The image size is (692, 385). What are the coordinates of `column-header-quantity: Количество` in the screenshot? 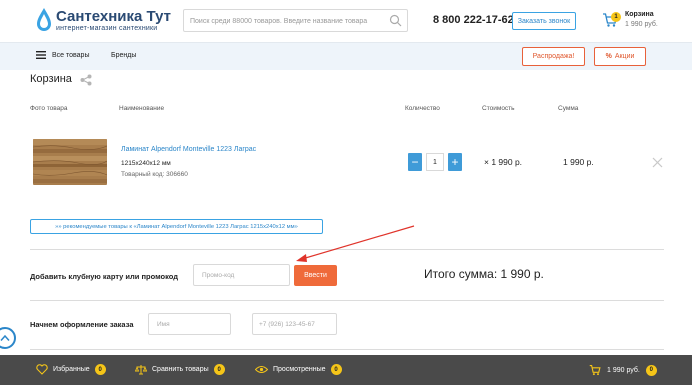 It's located at (422, 108).